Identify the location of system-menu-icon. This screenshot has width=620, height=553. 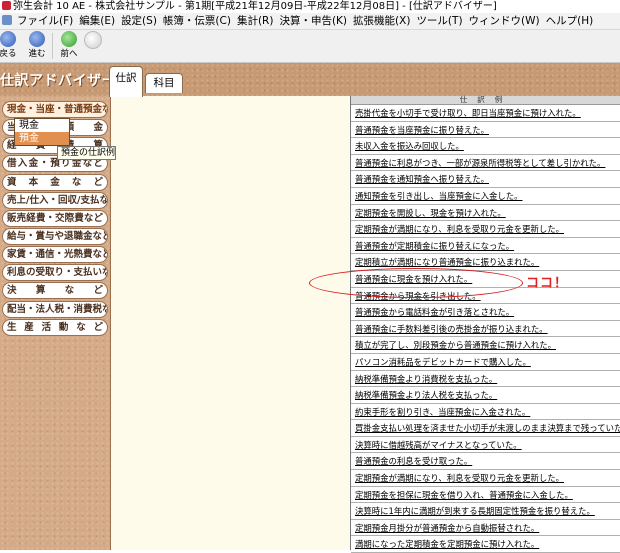
(7, 20).